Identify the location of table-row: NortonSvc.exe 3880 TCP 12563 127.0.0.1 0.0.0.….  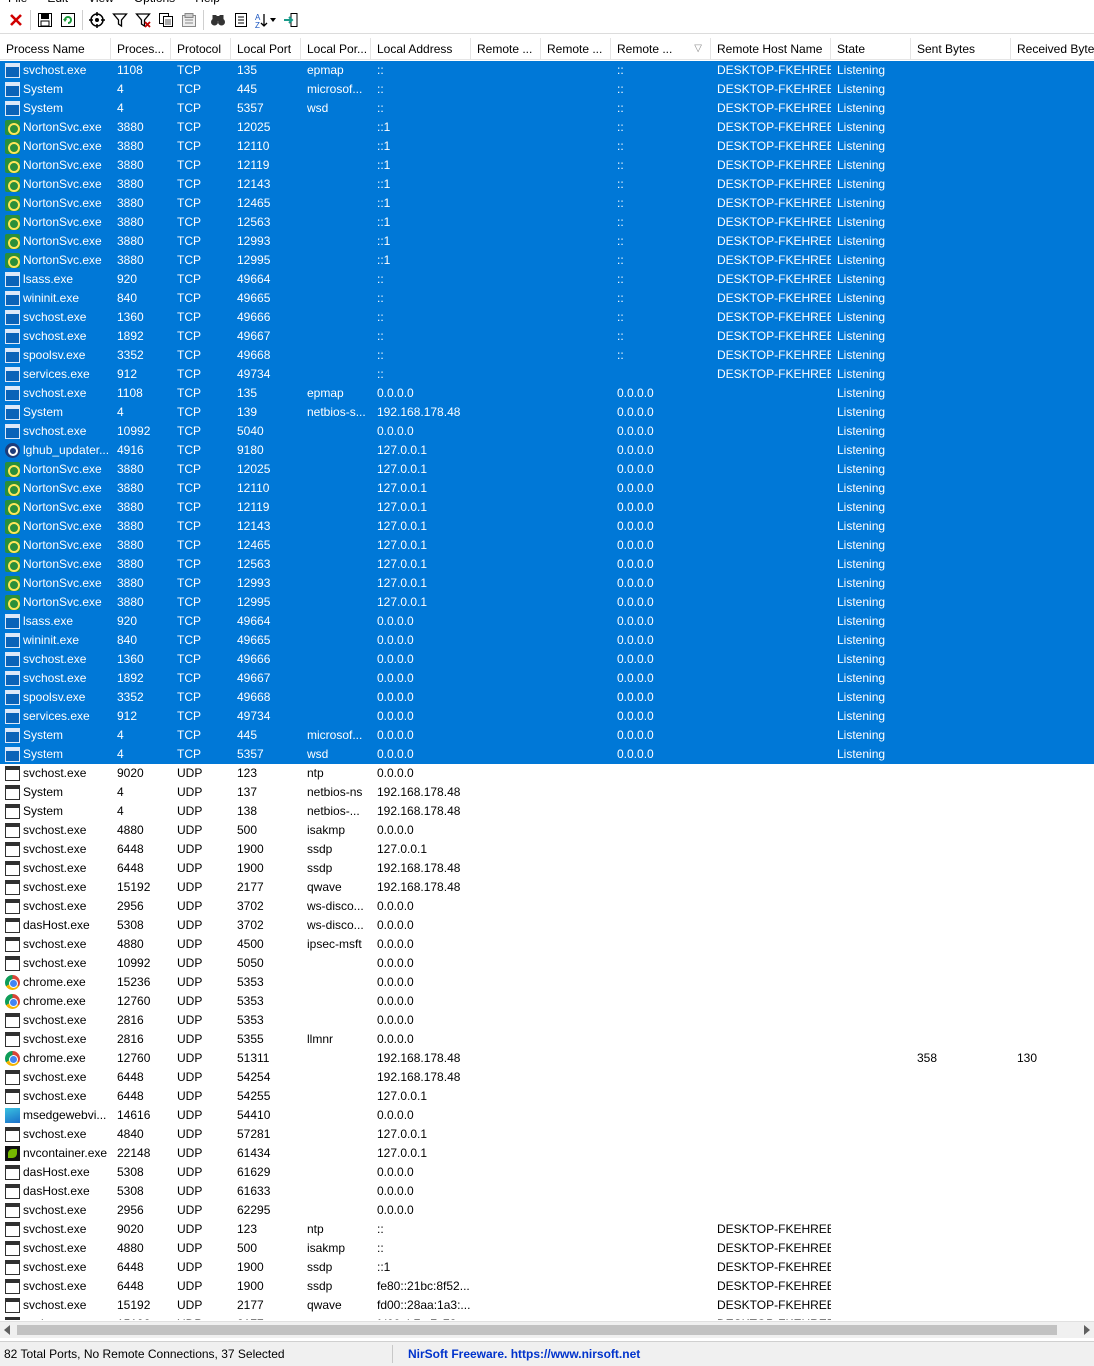
(547, 564).